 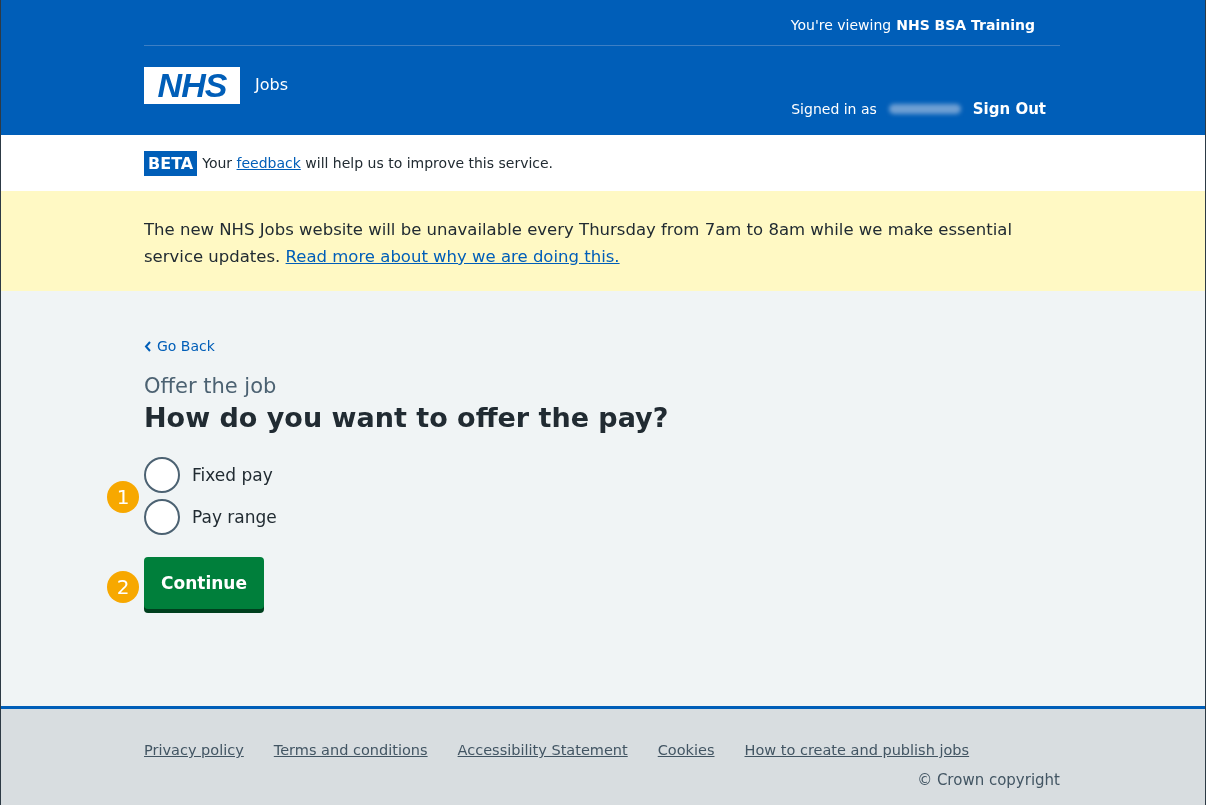 What do you see at coordinates (123, 587) in the screenshot?
I see `callout-badge: 2` at bounding box center [123, 587].